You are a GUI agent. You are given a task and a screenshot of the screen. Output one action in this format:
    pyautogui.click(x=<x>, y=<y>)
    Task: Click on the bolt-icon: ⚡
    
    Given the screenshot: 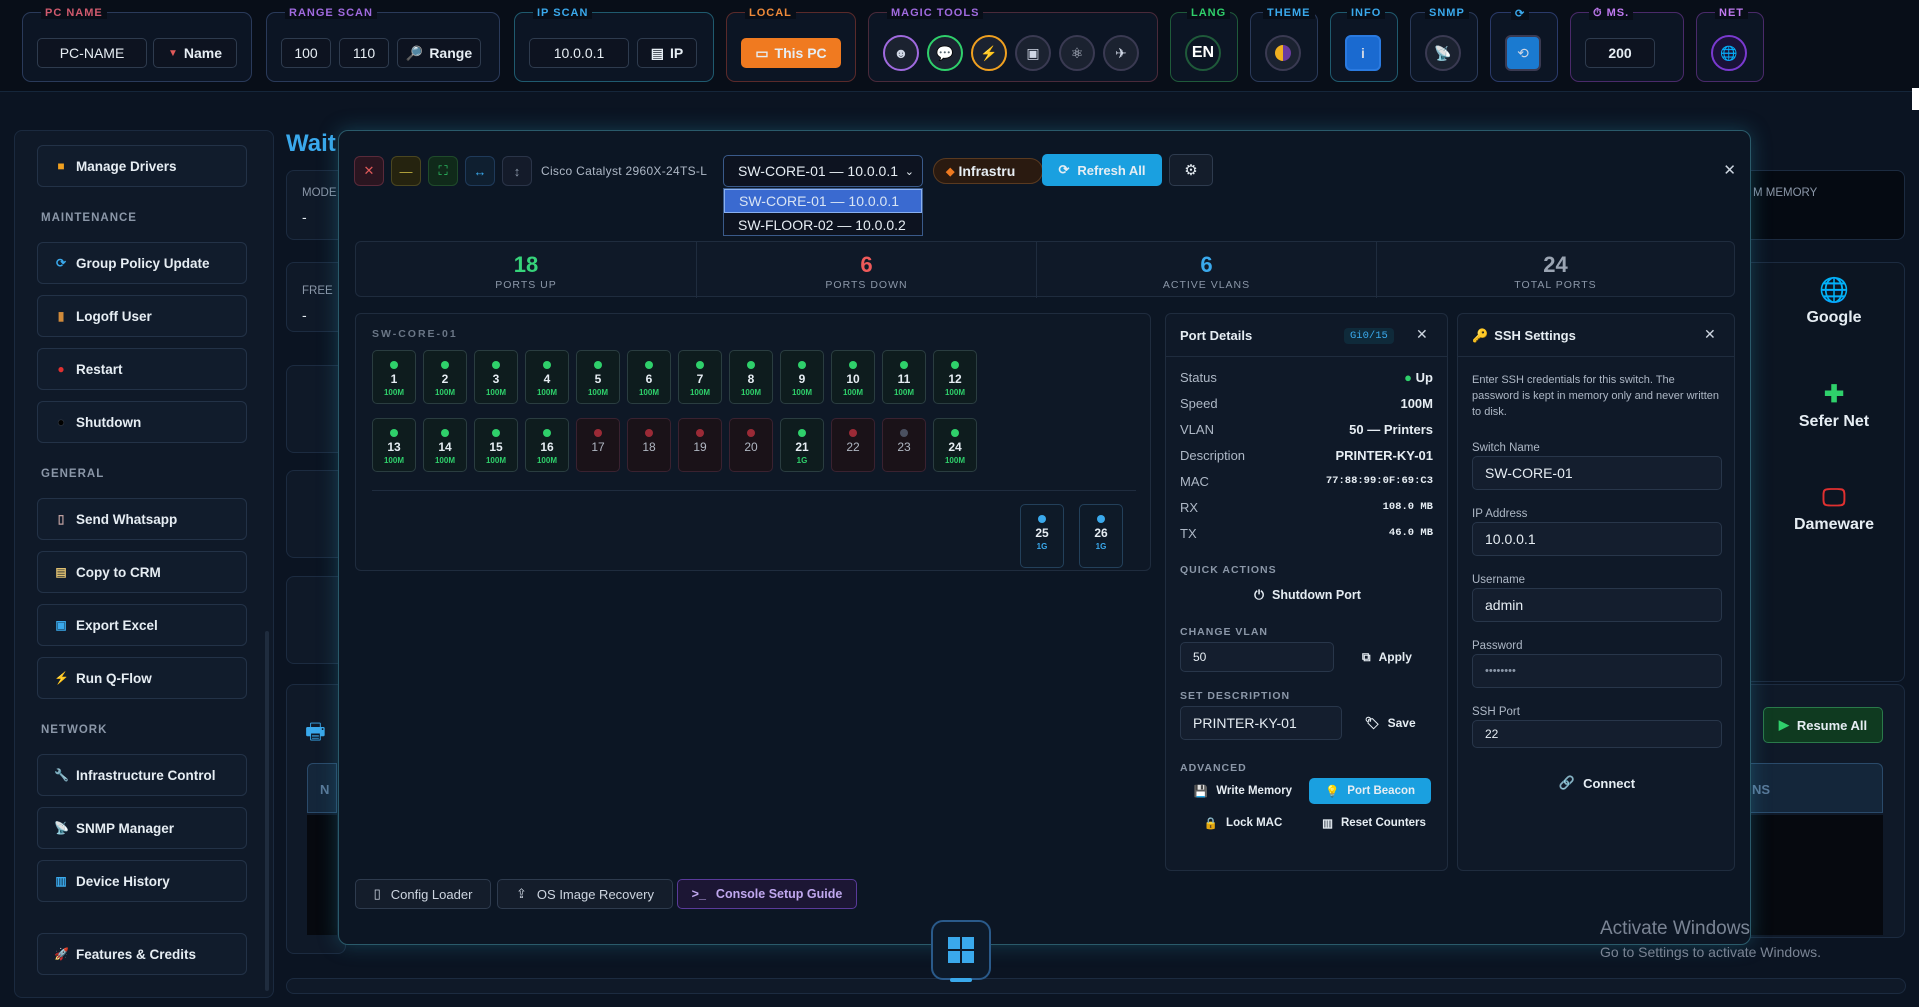 What is the action you would take?
    pyautogui.click(x=989, y=53)
    